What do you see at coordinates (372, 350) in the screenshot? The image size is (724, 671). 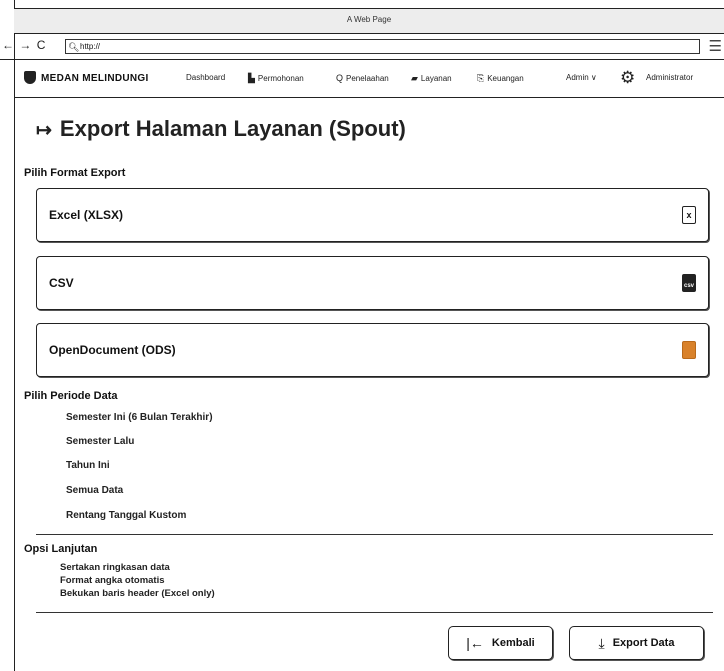 I see `format-option-ods: OpenDocument (ODS)` at bounding box center [372, 350].